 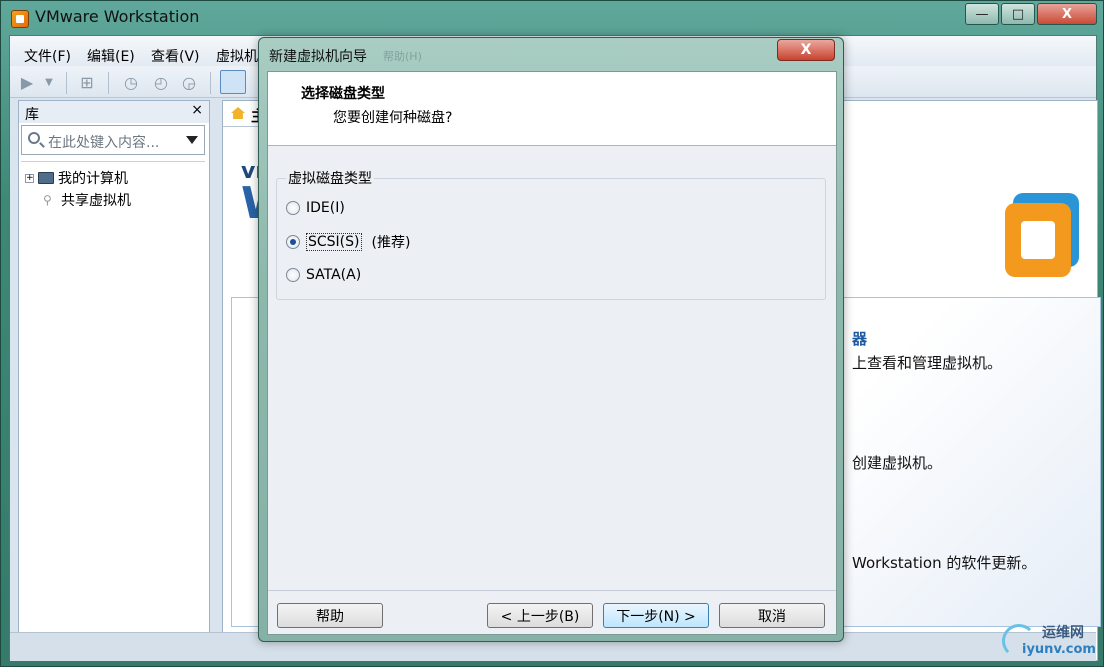 What do you see at coordinates (131, 83) in the screenshot?
I see `snapshot-icon: ◷` at bounding box center [131, 83].